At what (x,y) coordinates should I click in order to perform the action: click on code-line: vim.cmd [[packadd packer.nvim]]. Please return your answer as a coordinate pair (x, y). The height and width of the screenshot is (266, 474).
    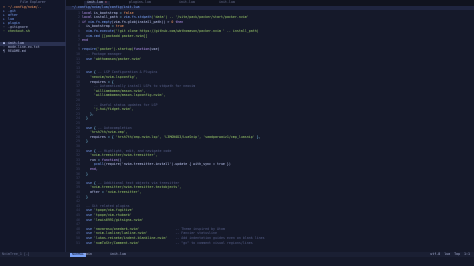
    Looking at the image, I should click on (115, 36).